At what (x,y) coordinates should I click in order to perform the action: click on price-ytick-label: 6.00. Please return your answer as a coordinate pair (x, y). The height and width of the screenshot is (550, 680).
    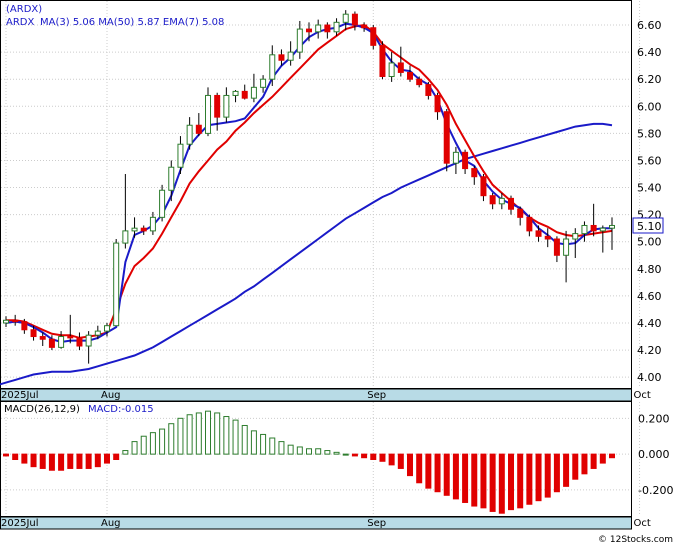
    Looking at the image, I should click on (649, 106).